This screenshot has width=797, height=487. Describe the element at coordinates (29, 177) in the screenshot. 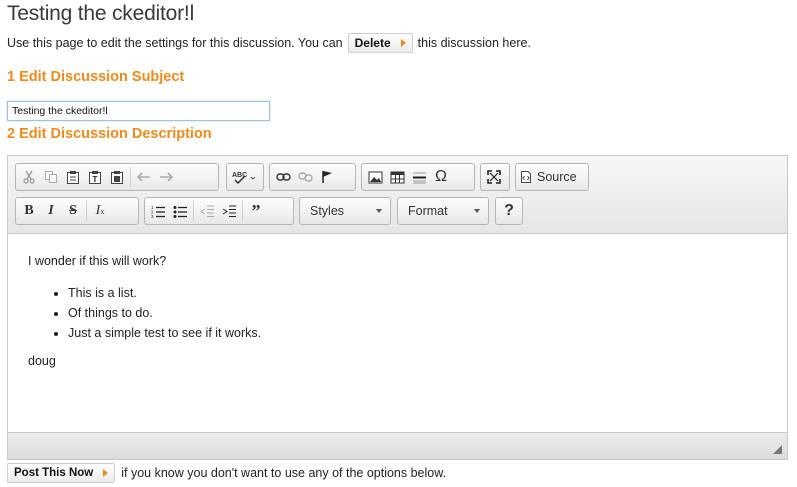

I see `cut-icon` at that location.